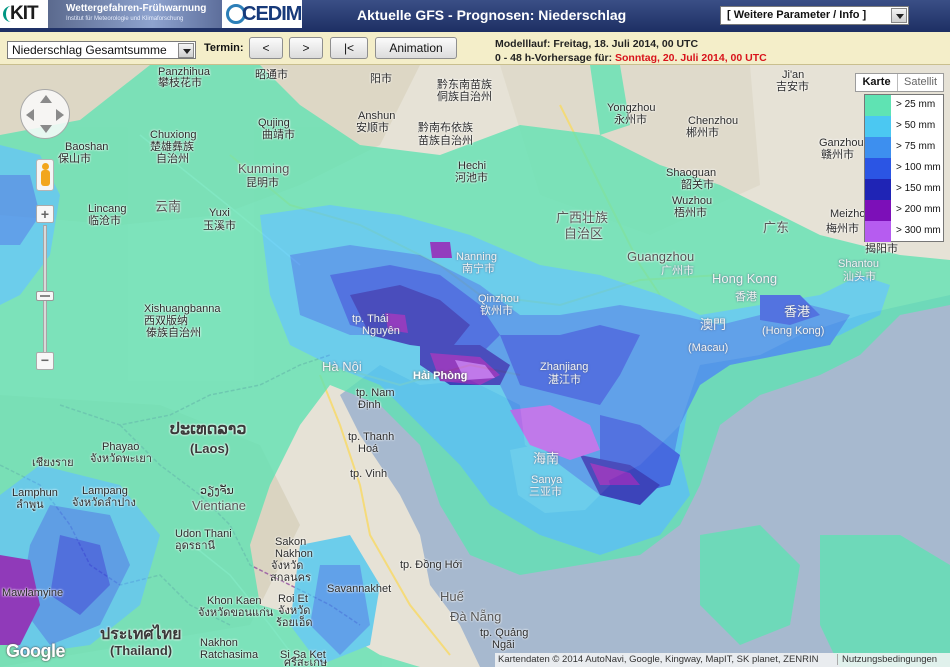 This screenshot has width=950, height=667. I want to click on place-label: เชียงราย, so click(53, 463).